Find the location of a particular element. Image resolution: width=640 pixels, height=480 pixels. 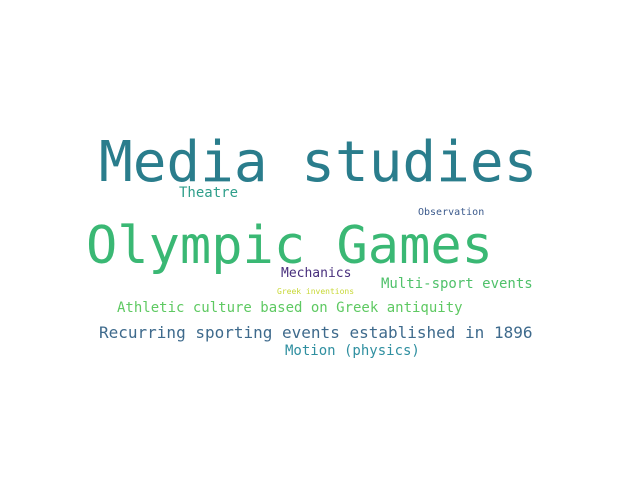

word-multi-sport-events: Multi-sport events is located at coordinates (457, 284).